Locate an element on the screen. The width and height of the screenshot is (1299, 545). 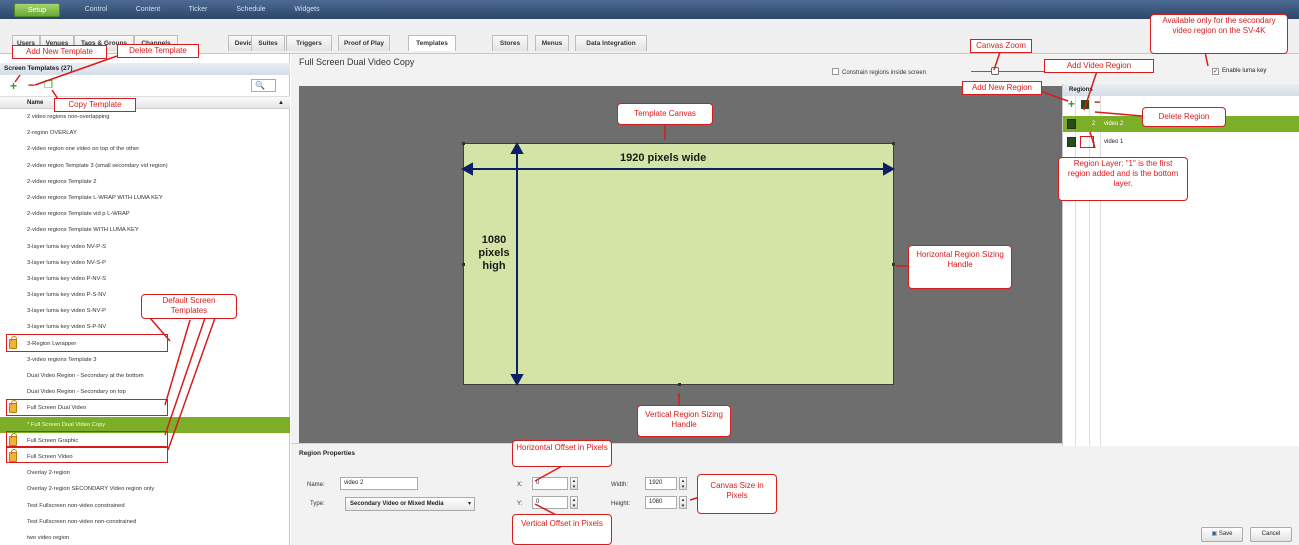
region-row: 1 video 1 is located at coordinates (1181, 142).